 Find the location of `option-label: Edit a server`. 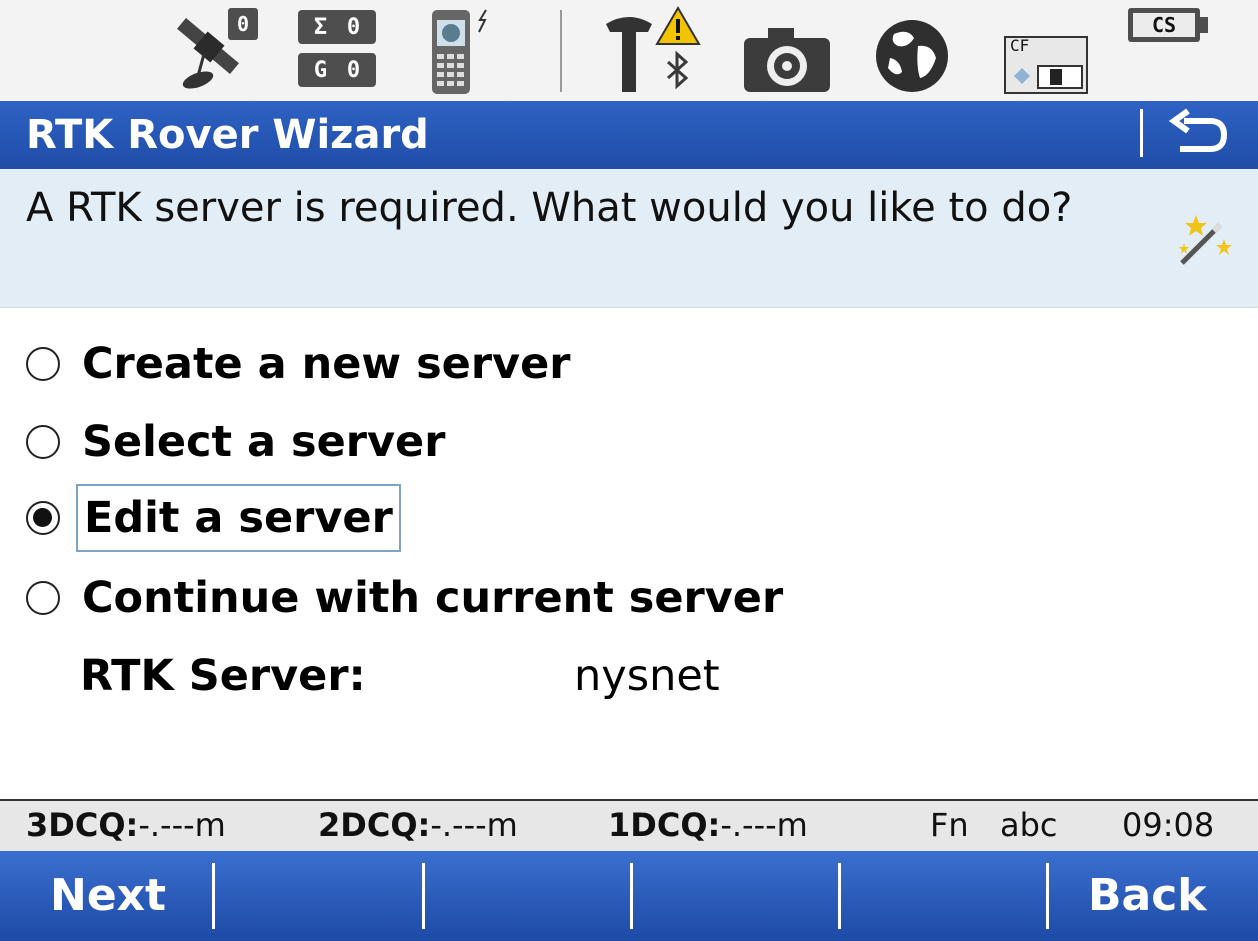

option-label: Edit a server is located at coordinates (238, 518).